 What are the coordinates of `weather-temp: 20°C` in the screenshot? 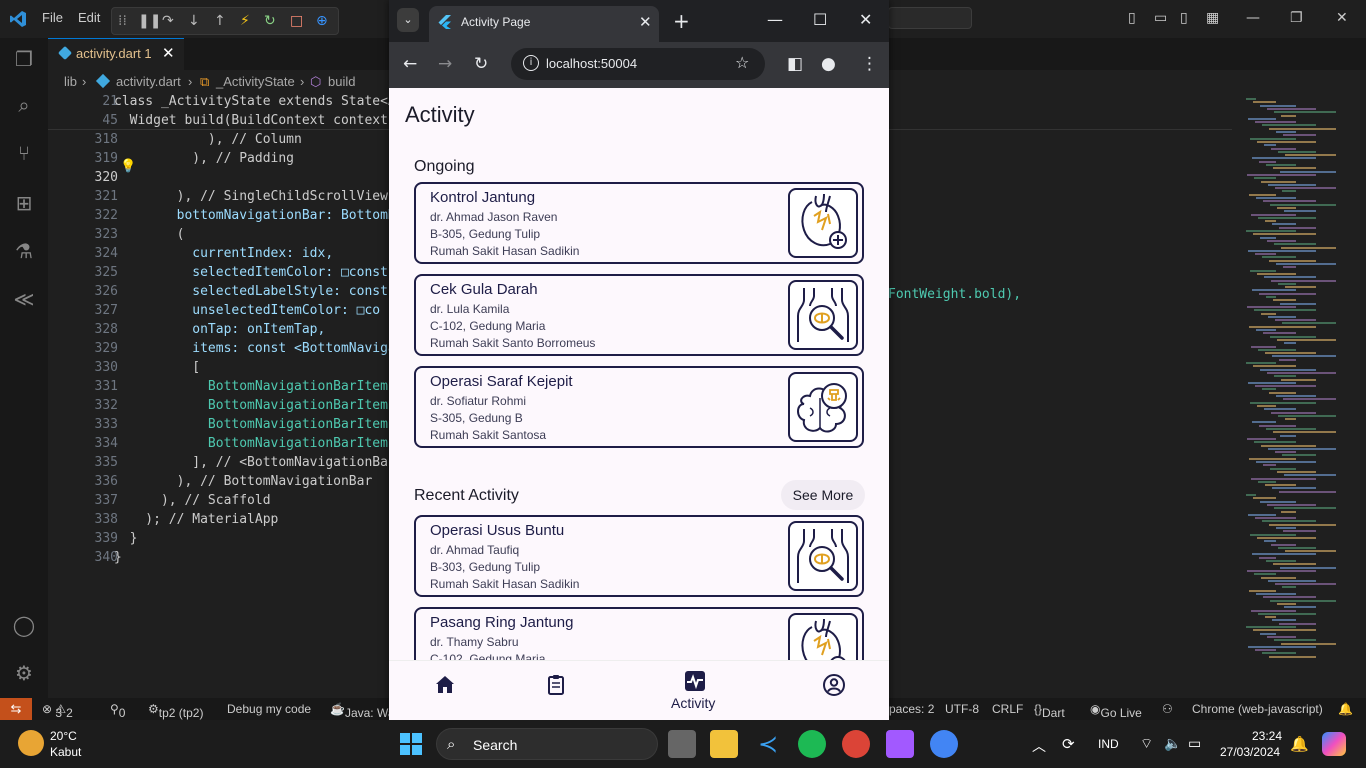 It's located at (63, 736).